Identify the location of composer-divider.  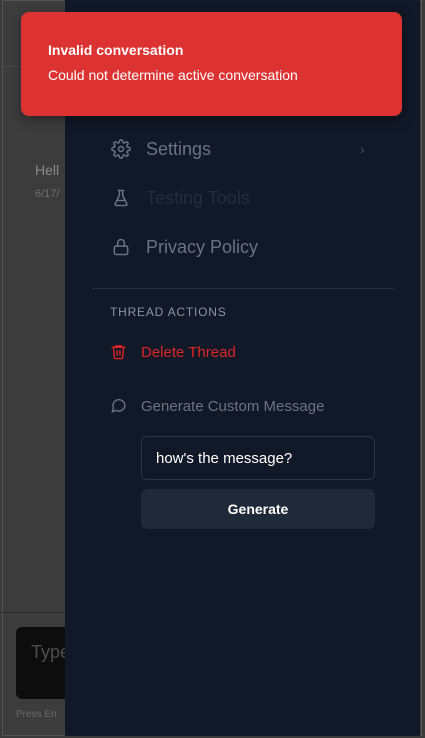
(33, 612).